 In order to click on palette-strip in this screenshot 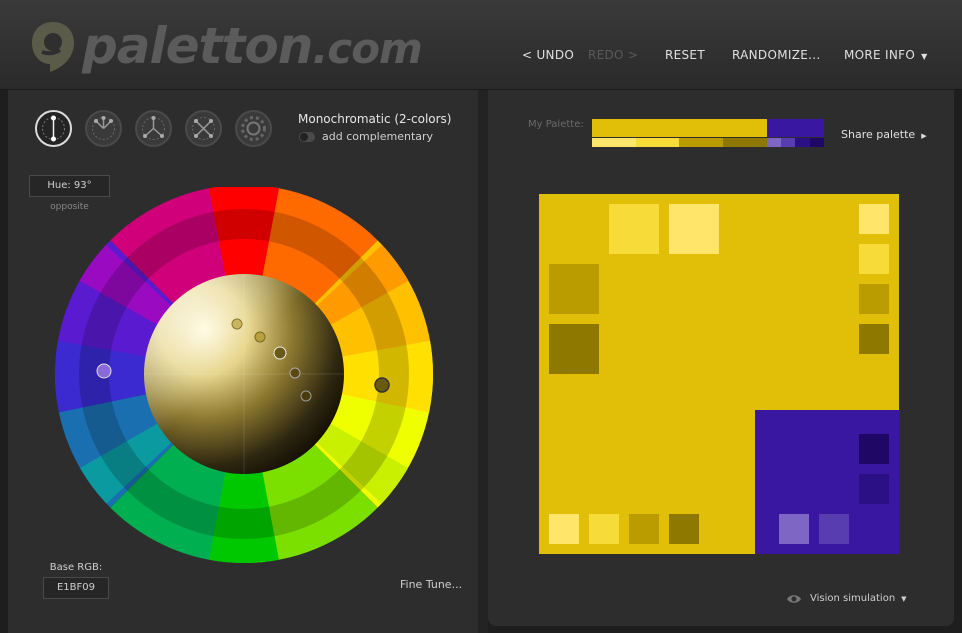, I will do `click(708, 133)`.